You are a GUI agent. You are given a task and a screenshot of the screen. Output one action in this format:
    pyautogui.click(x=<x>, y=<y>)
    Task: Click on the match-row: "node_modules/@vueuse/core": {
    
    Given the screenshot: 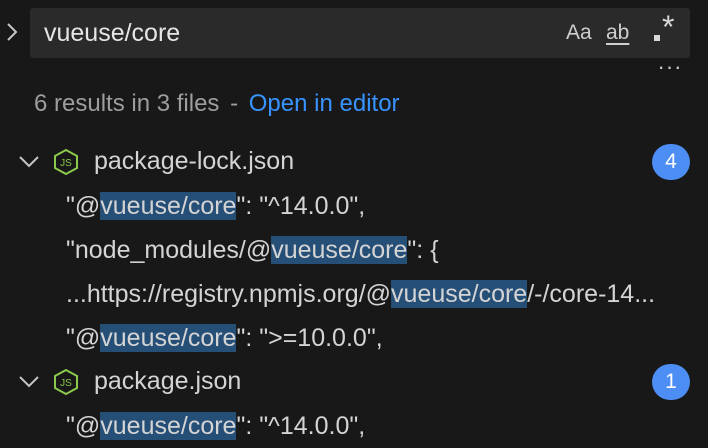 What is the action you would take?
    pyautogui.click(x=354, y=250)
    